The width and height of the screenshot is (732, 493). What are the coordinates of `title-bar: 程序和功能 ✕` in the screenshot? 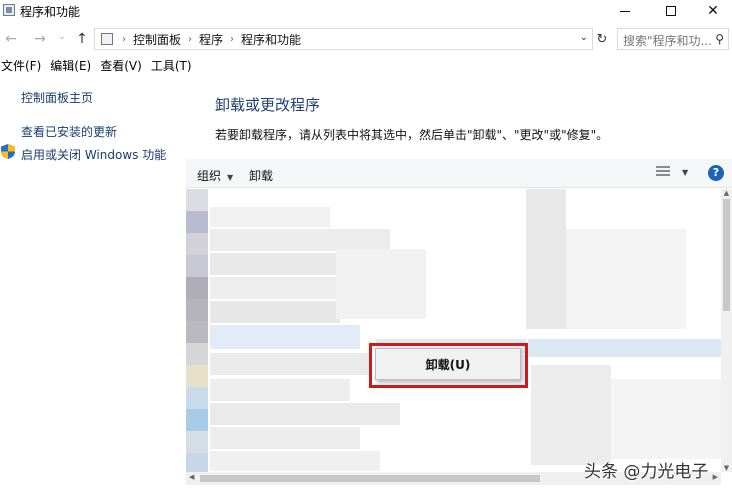 It's located at (366, 11).